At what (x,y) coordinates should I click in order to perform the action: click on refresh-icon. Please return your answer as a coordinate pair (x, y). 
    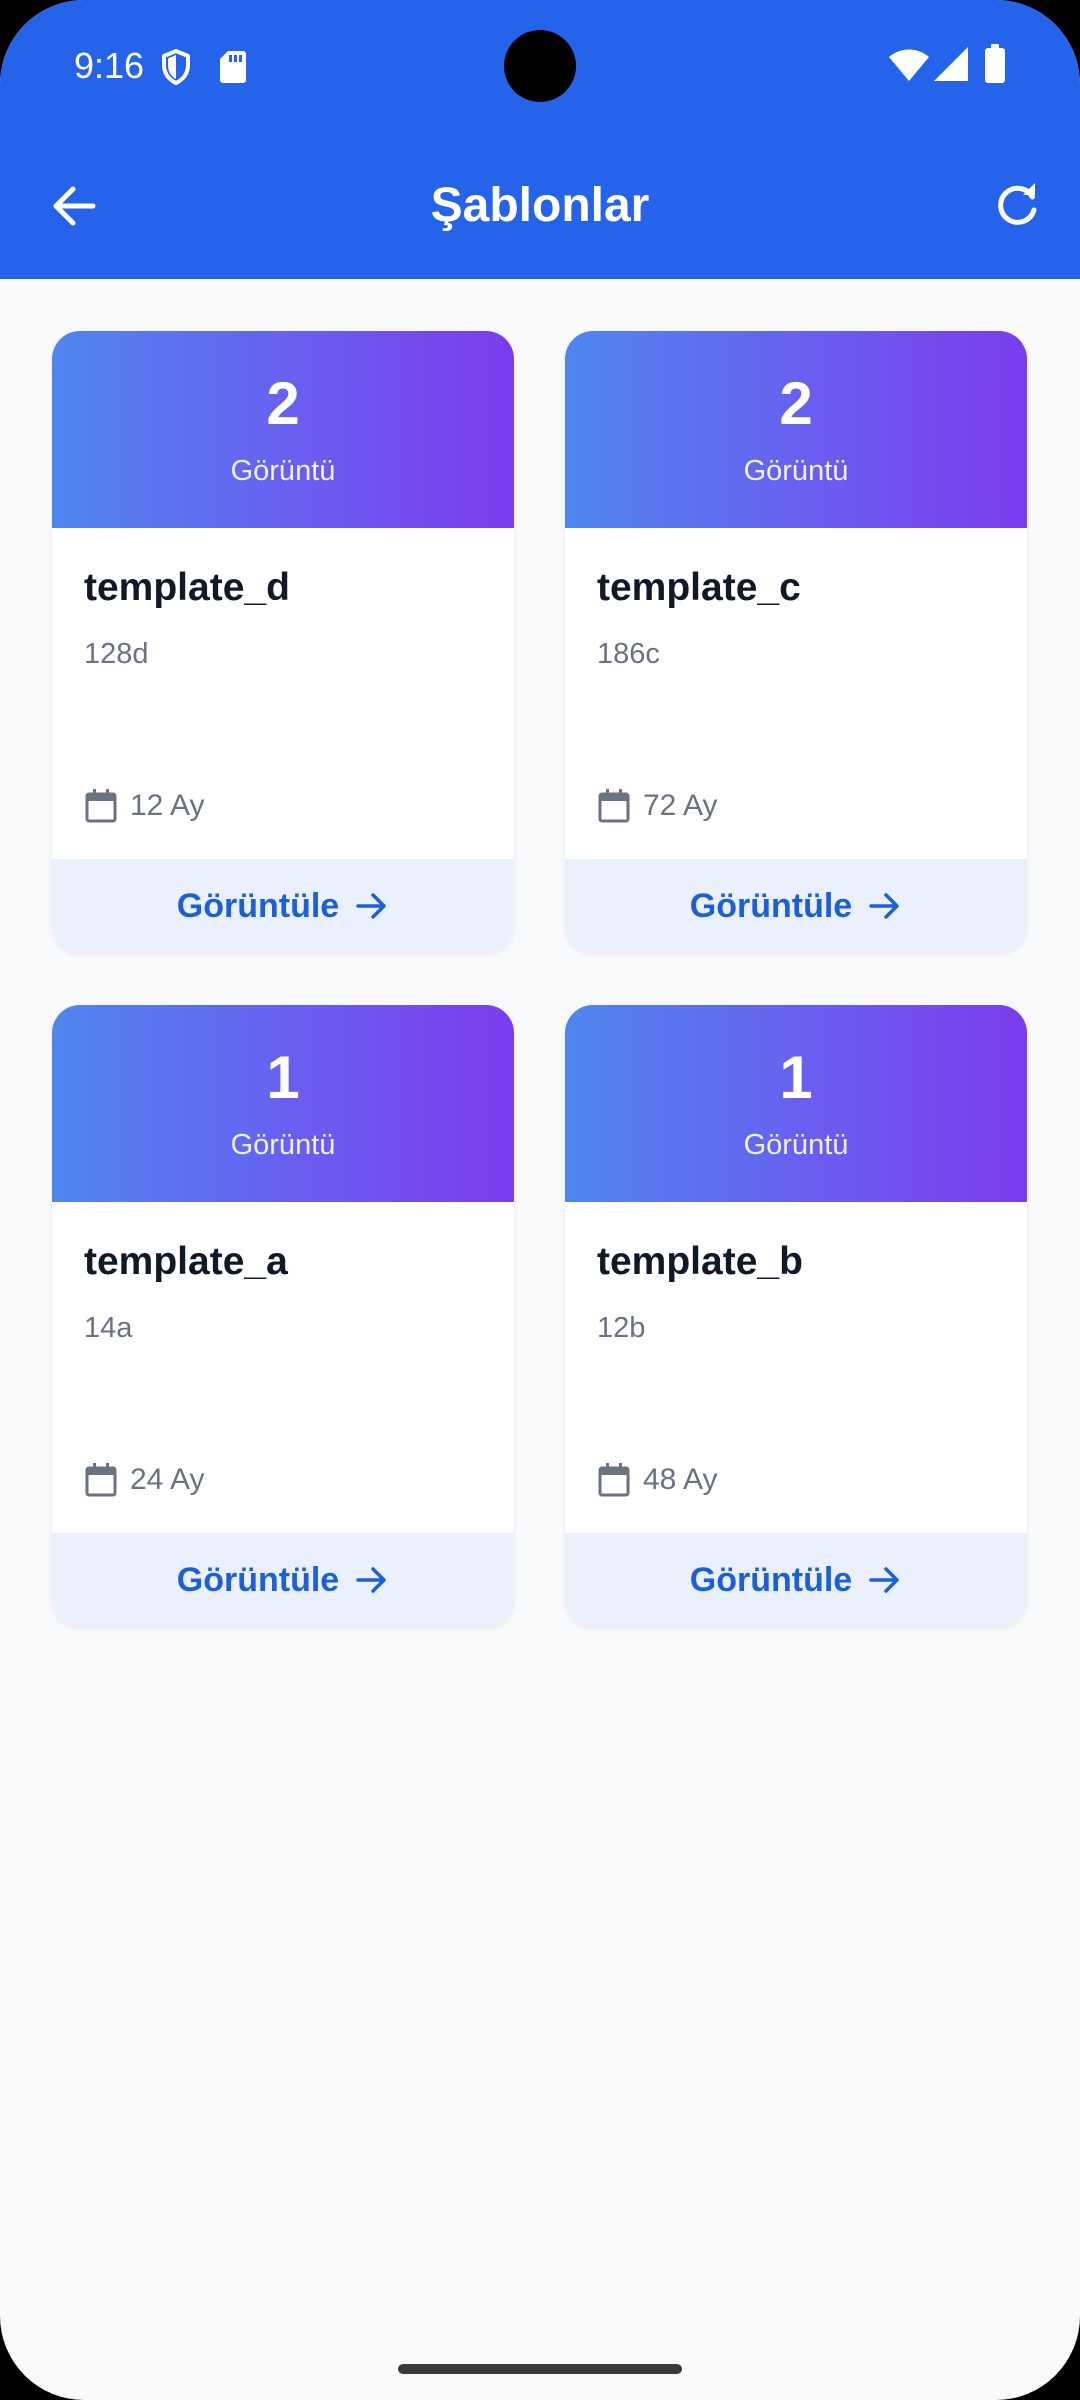
    Looking at the image, I should click on (1017, 204).